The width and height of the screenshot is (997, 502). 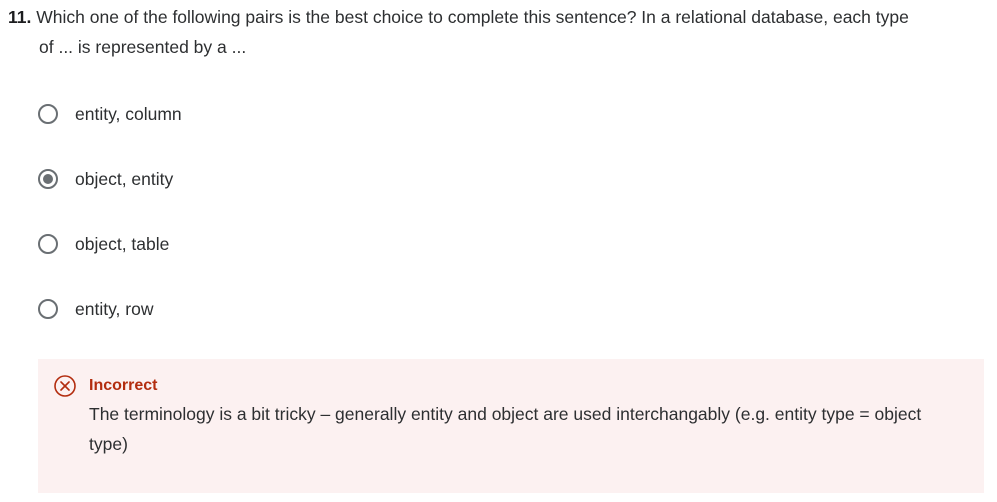 I want to click on answer-option-1: entity, column, so click(x=110, y=114).